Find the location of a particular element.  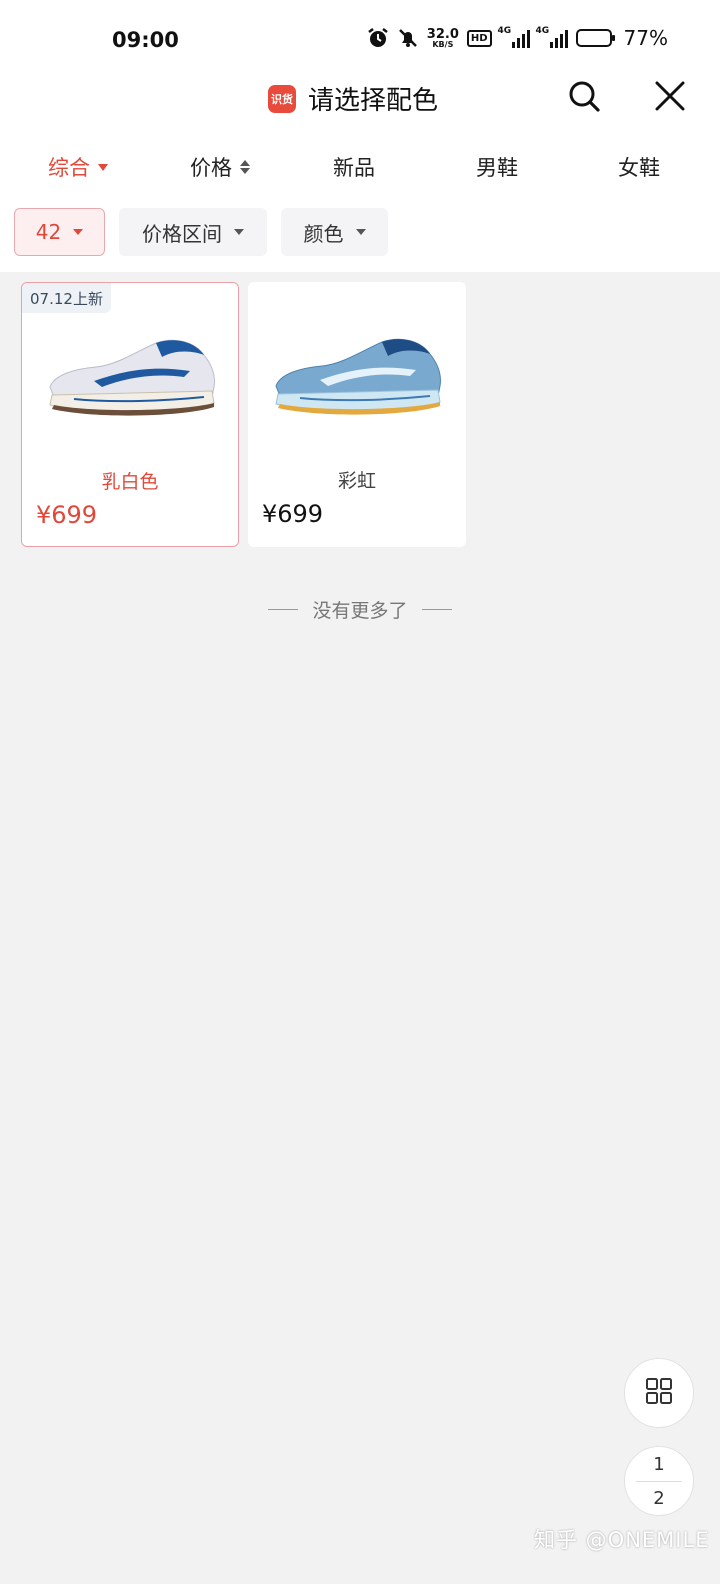

close-icon is located at coordinates (670, 96).